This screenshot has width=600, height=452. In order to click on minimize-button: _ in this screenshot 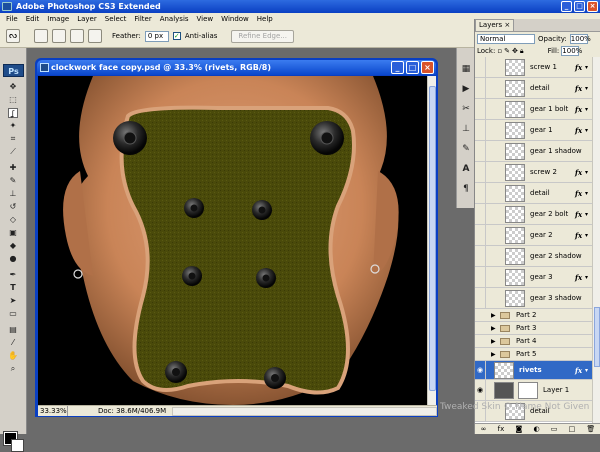, I will do `click(566, 6)`.